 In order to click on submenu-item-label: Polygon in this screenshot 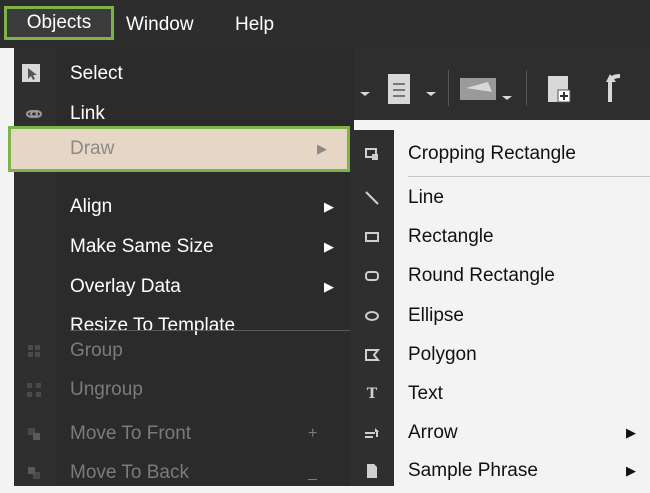, I will do `click(442, 354)`.